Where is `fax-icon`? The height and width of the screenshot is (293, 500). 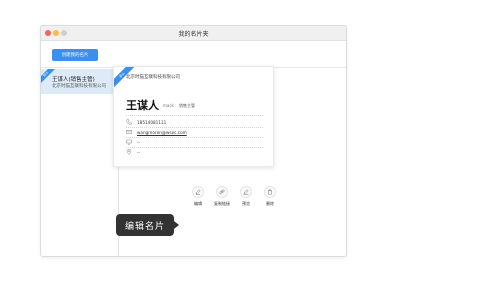
fax-icon is located at coordinates (129, 142).